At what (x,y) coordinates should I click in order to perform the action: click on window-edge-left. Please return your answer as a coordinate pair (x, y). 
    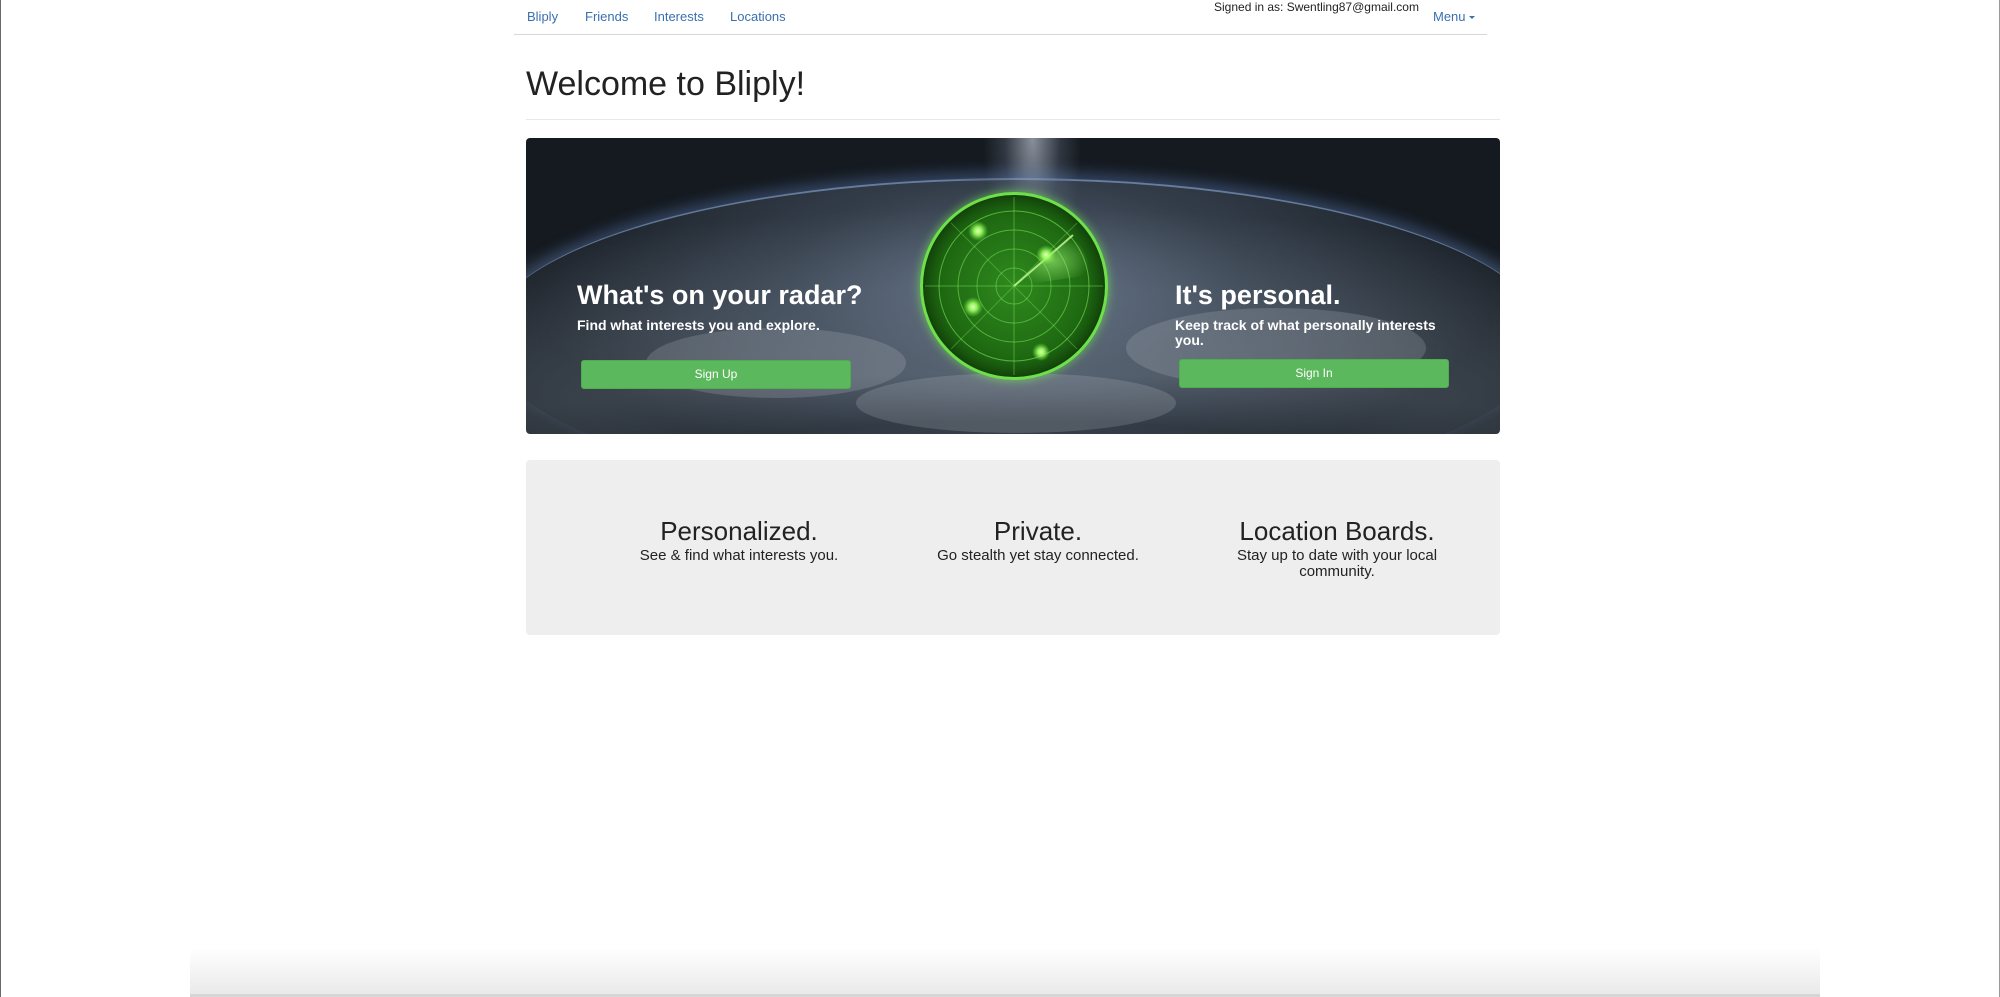
    Looking at the image, I should click on (0, 498).